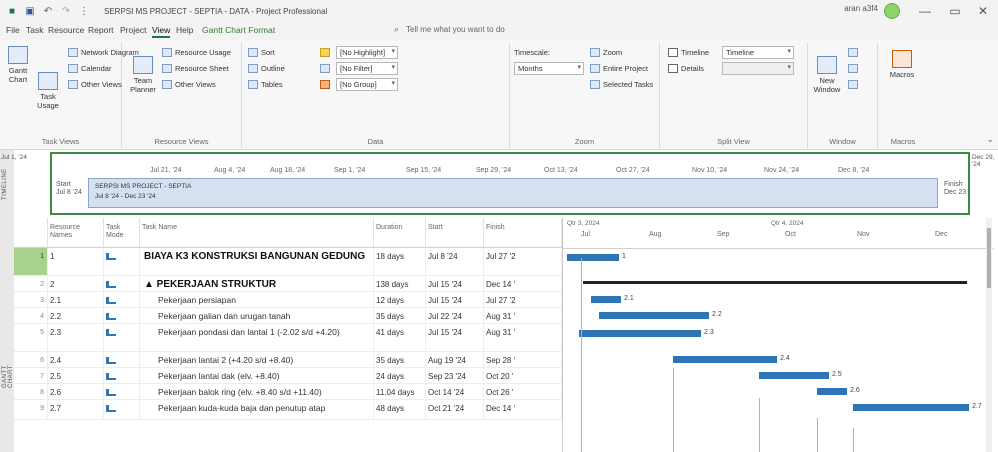  Describe the element at coordinates (686, 68) in the screenshot. I see `details-checkbox: Details` at that location.